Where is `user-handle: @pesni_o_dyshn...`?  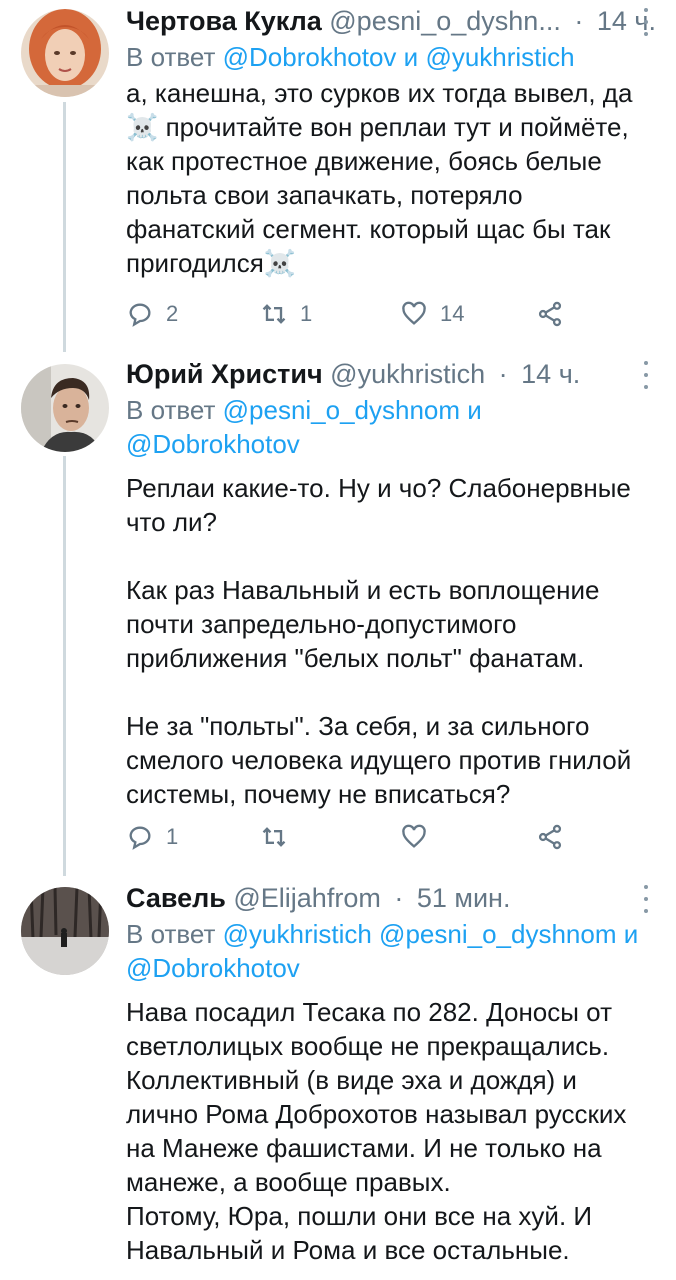 user-handle: @pesni_o_dyshn... is located at coordinates (445, 21).